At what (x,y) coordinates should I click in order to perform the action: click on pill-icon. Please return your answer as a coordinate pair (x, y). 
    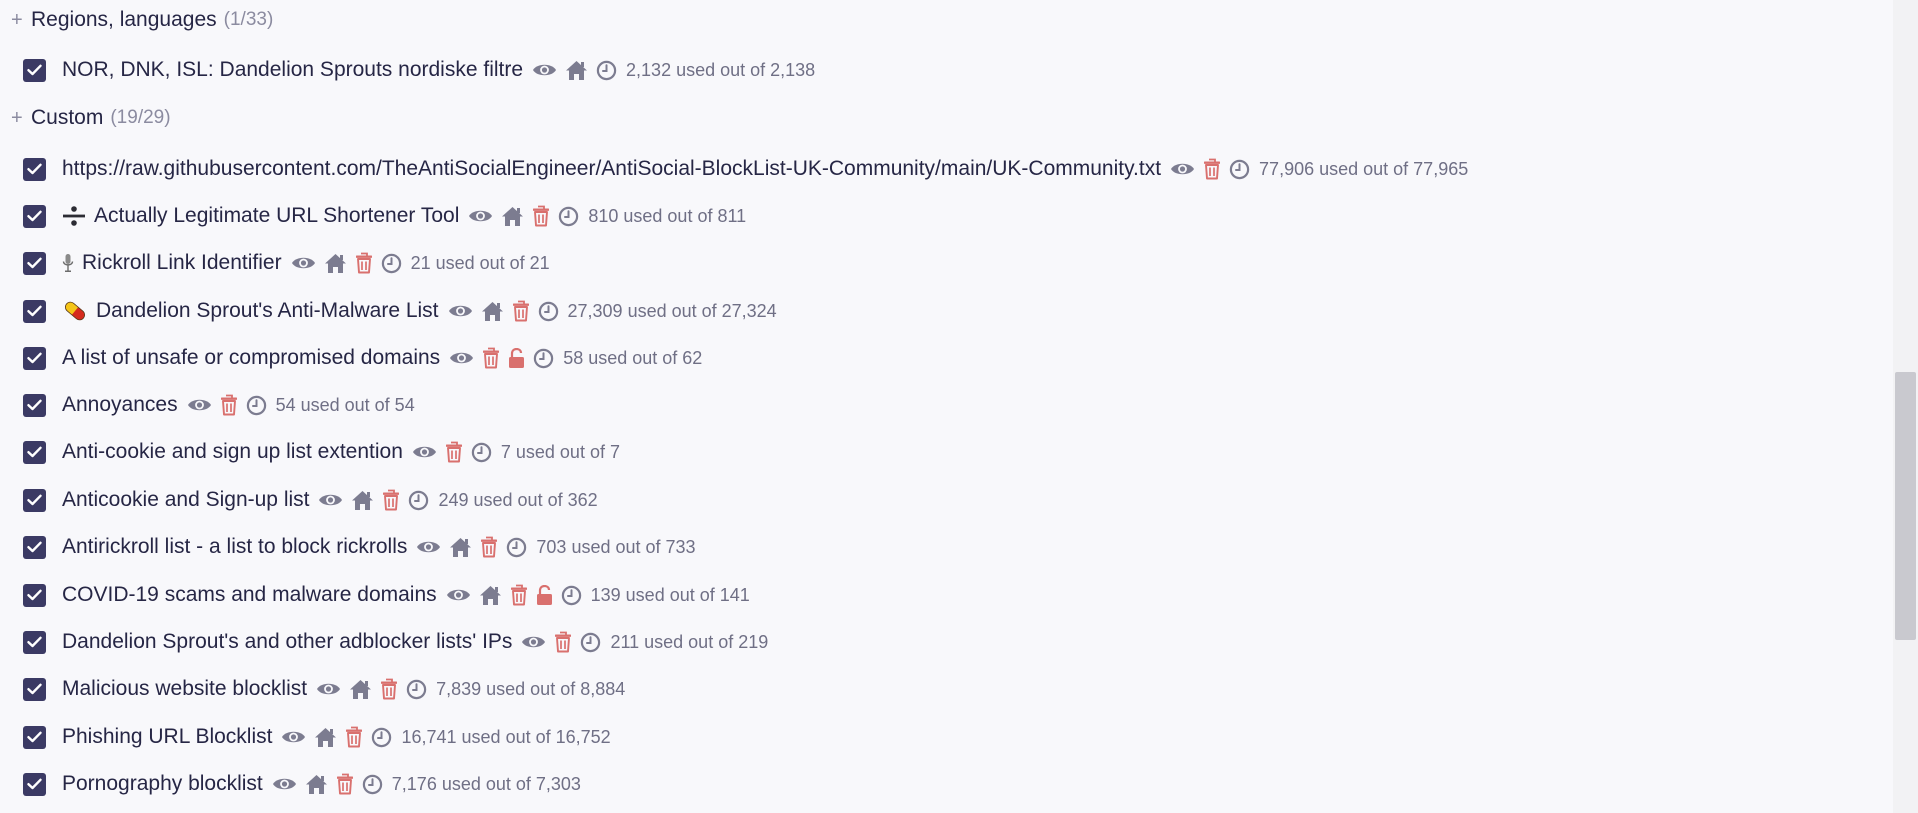
    Looking at the image, I should click on (75, 311).